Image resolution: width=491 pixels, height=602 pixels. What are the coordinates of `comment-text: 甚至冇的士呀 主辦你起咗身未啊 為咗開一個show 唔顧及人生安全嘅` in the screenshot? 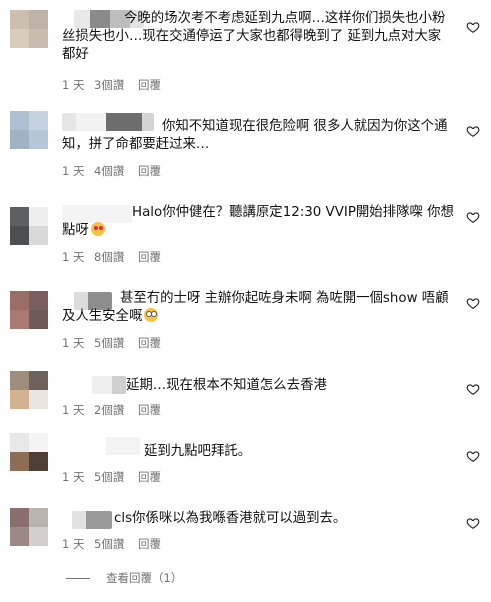 It's located at (258, 308).